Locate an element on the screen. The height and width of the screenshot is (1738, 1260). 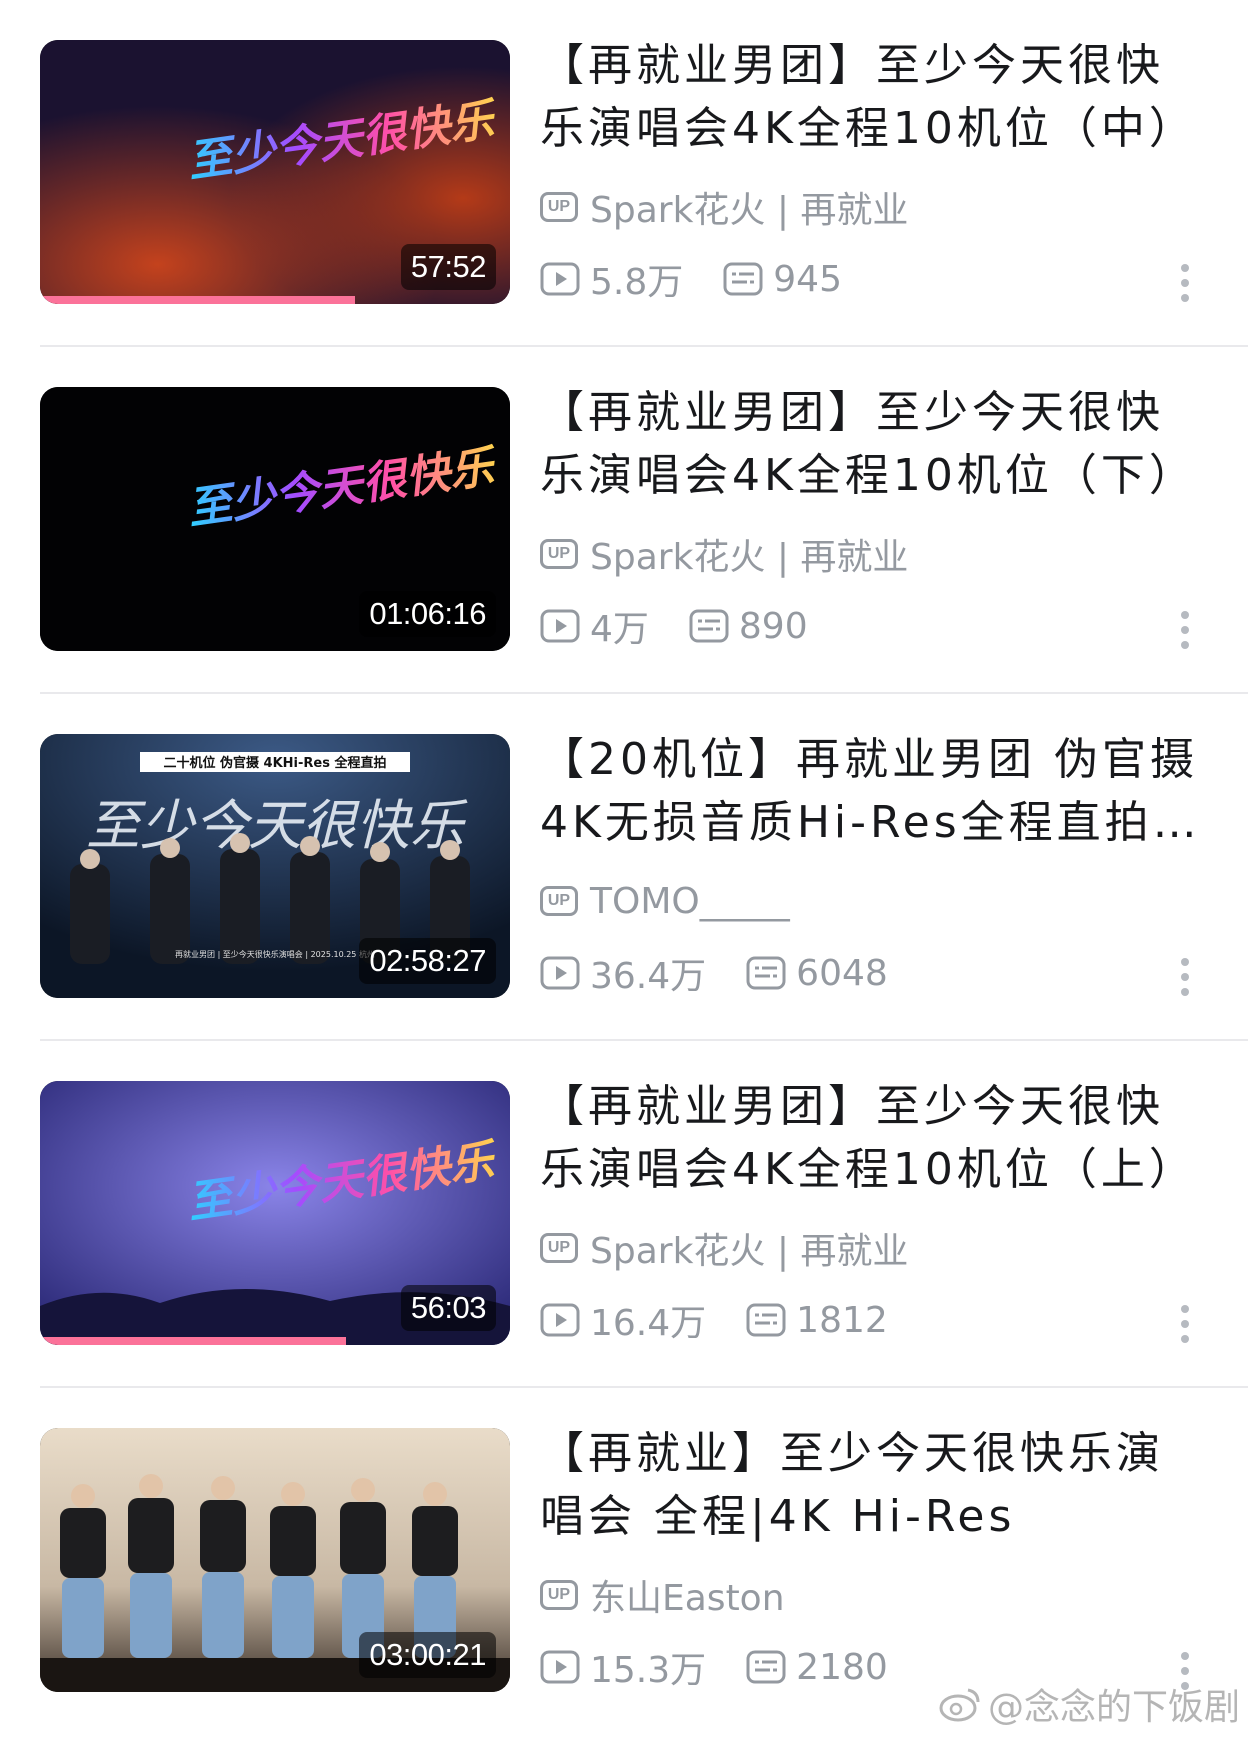
video-duration: 01:06:16 is located at coordinates (427, 614).